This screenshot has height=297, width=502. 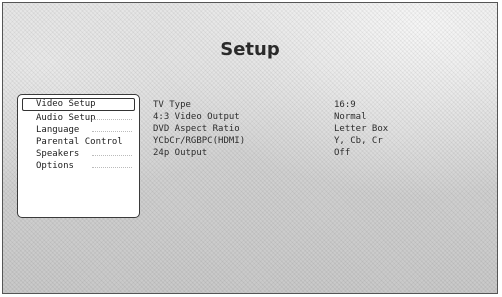 What do you see at coordinates (320, 105) in the screenshot?
I see `setting-row-tv-type: TV Type 16:9` at bounding box center [320, 105].